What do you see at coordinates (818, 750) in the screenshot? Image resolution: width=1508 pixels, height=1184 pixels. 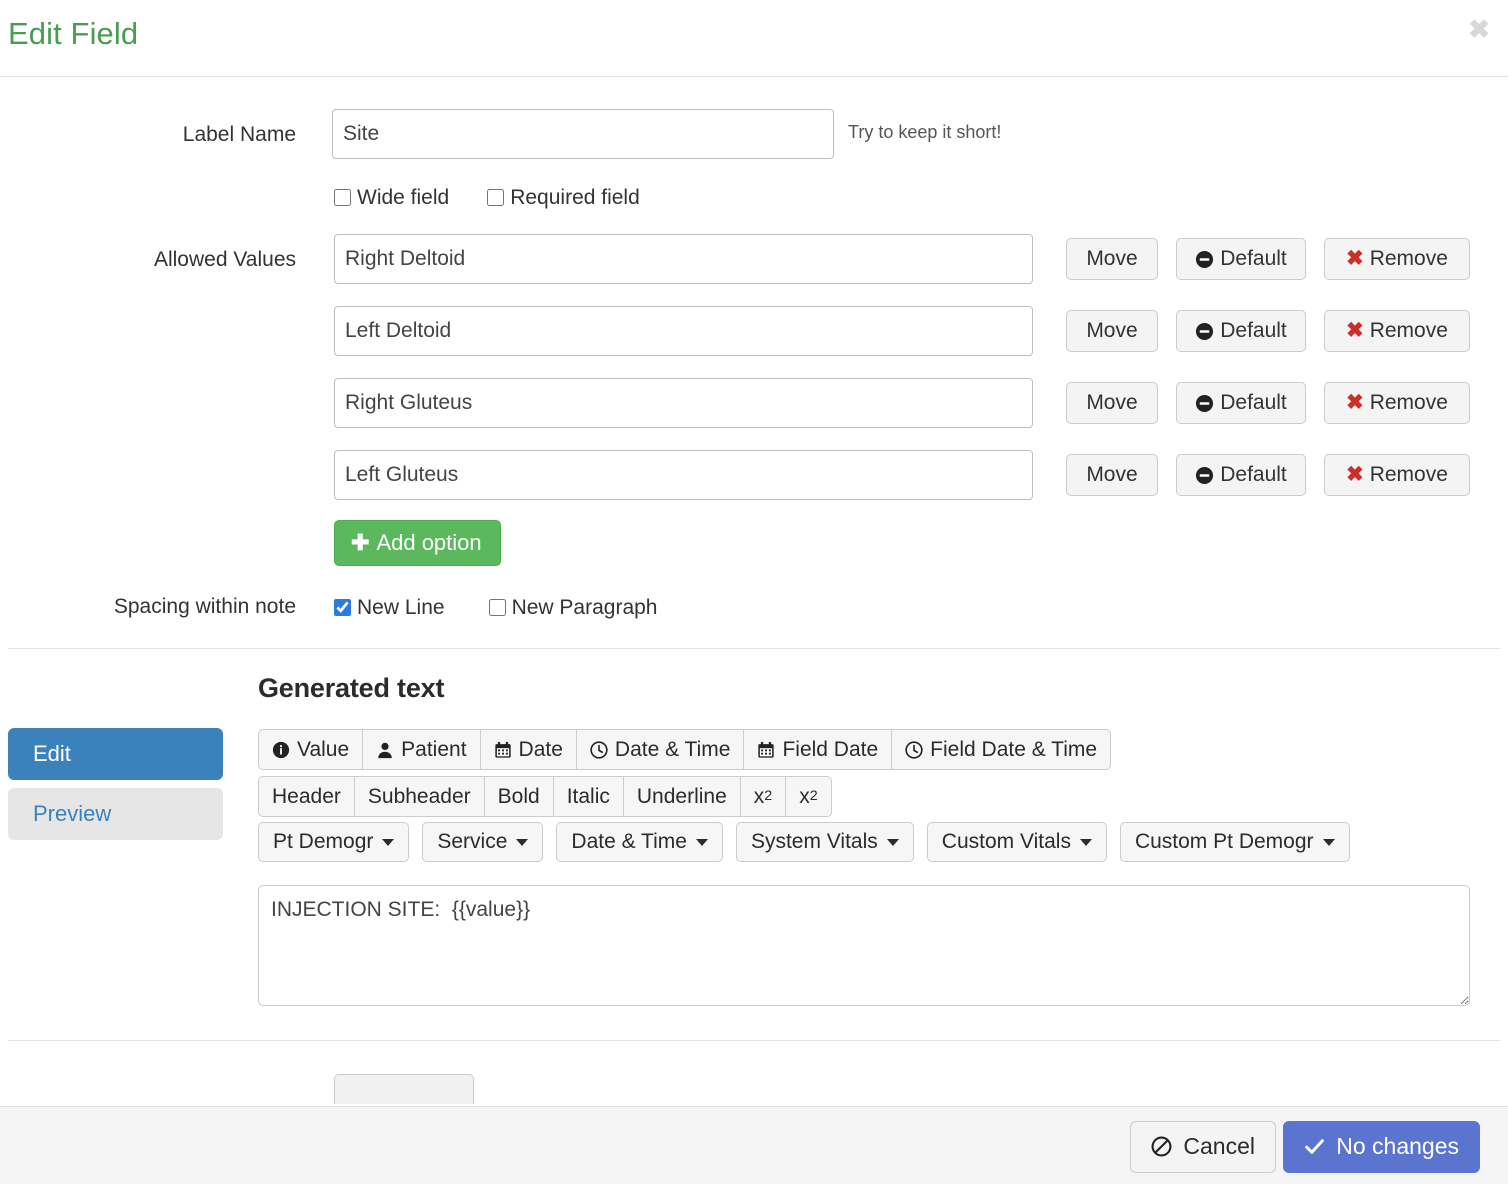 I see `insert-field-date-button: Field Date` at bounding box center [818, 750].